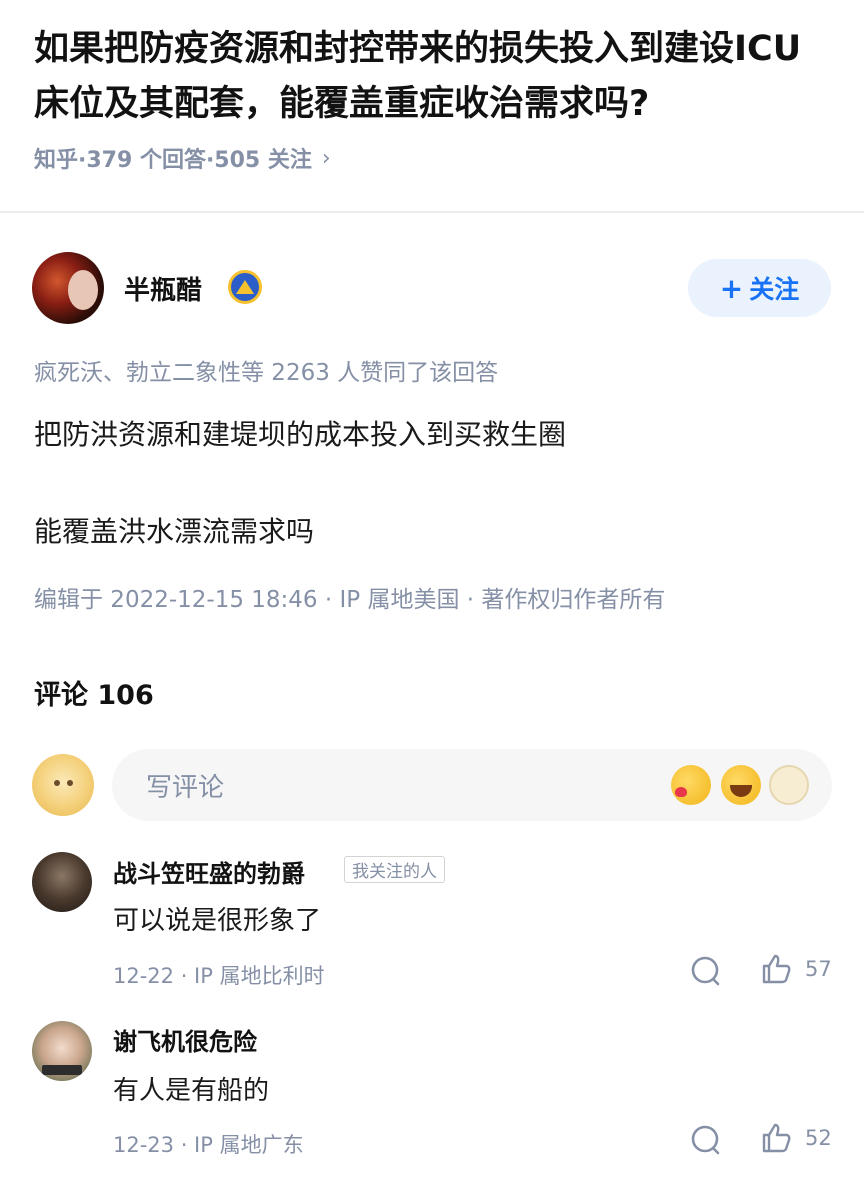  I want to click on thinking-emoji-icon, so click(789, 785).